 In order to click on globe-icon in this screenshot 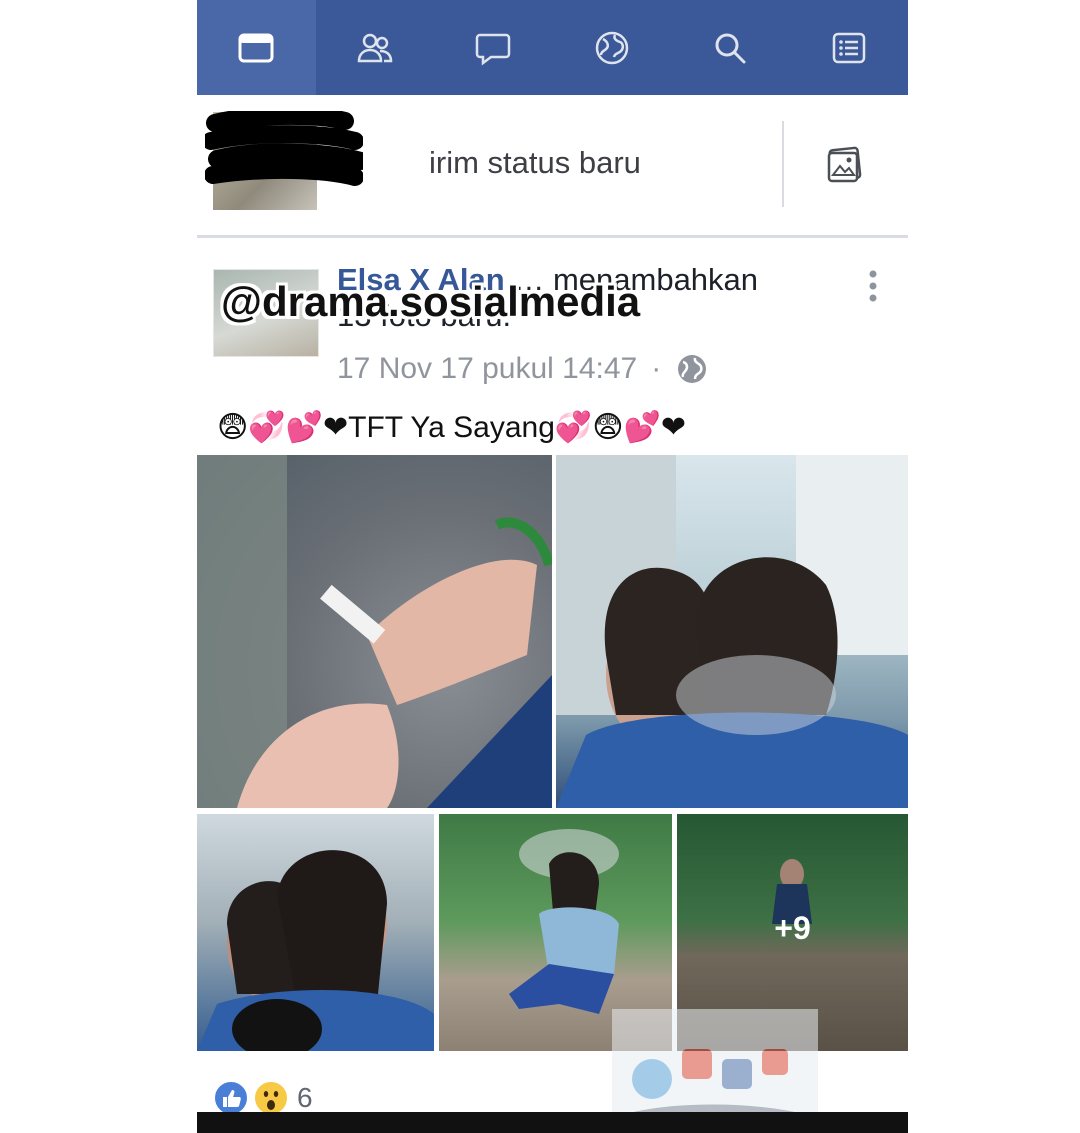, I will do `click(692, 369)`.